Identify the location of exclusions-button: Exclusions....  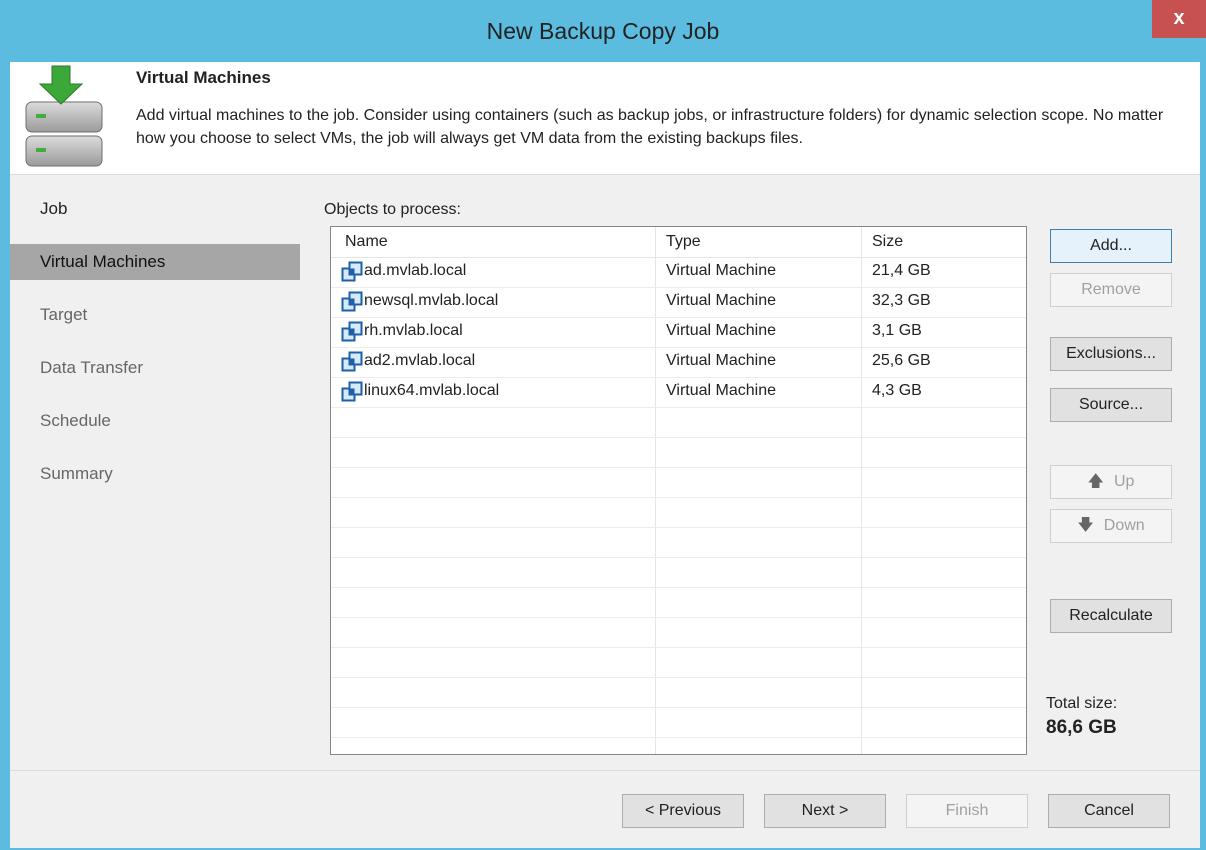
(1111, 354).